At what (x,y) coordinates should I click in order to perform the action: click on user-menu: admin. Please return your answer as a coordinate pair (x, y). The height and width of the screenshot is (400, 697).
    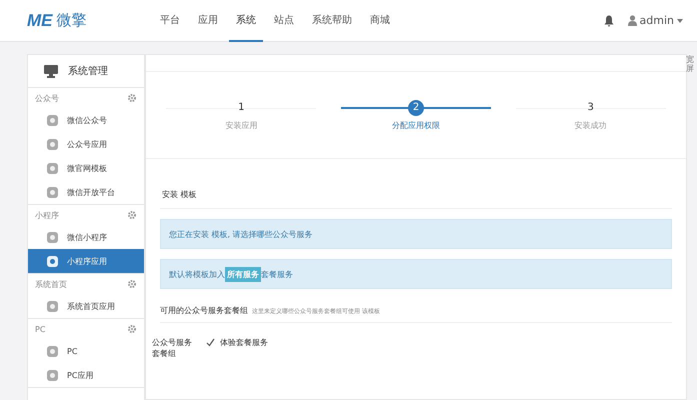
    Looking at the image, I should click on (655, 20).